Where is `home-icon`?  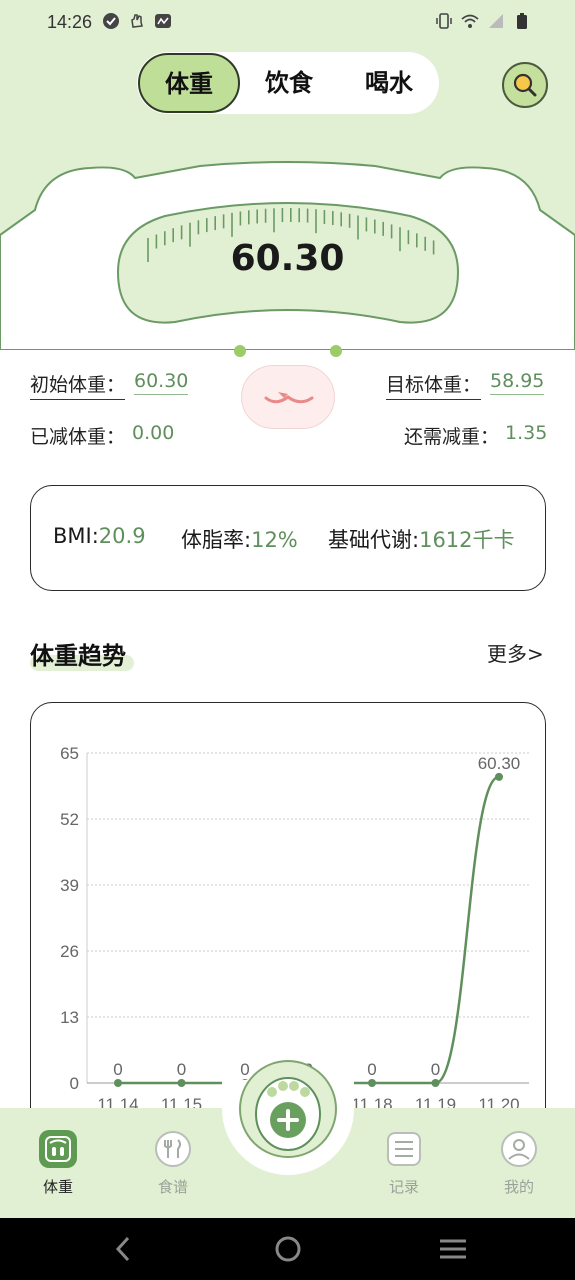 home-icon is located at coordinates (288, 1249).